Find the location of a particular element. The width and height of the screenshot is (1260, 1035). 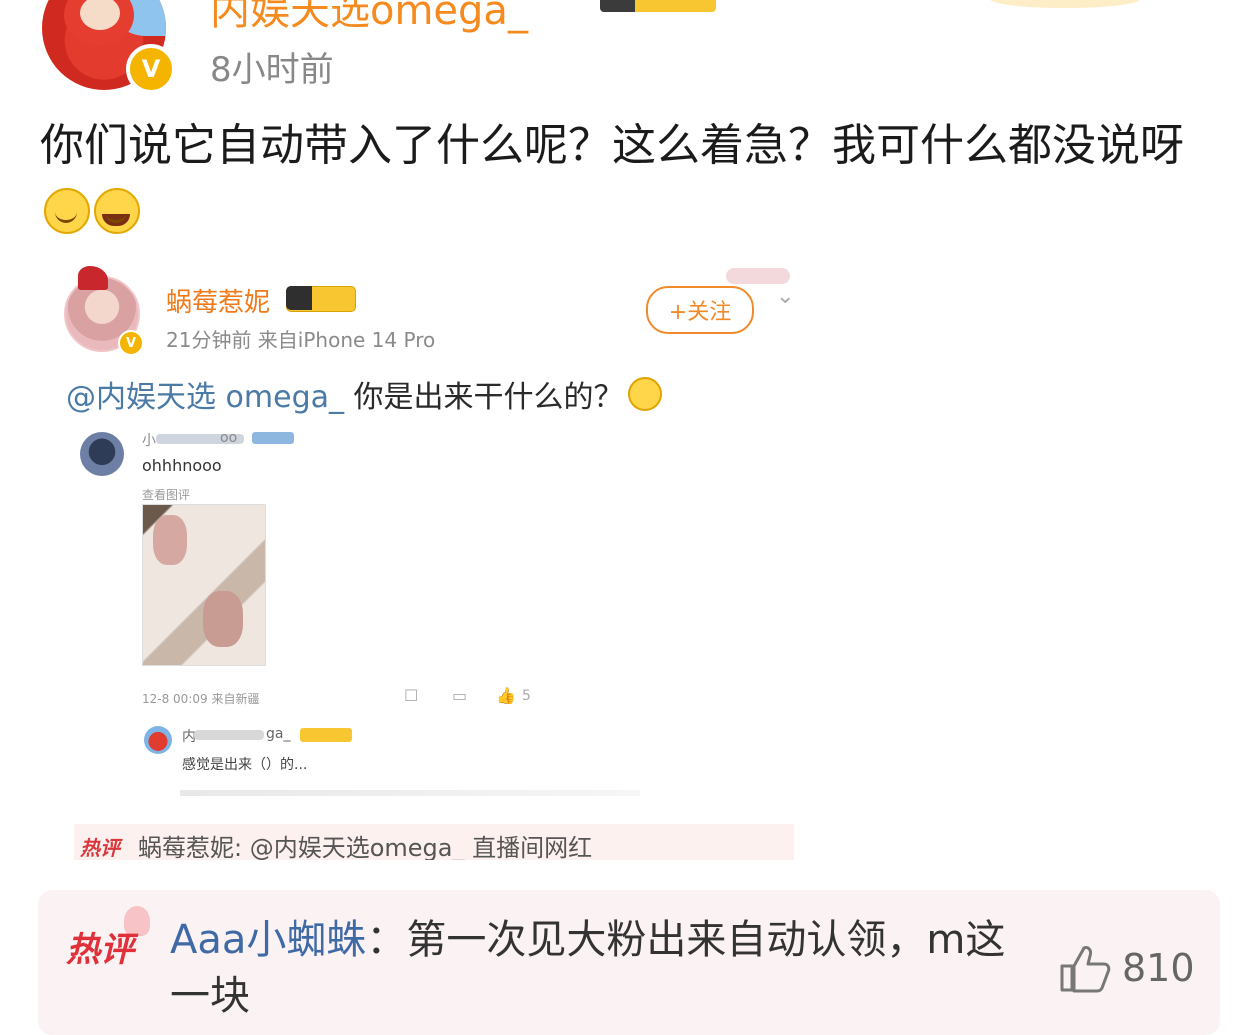

decorative-glow is located at coordinates (1065, 4).